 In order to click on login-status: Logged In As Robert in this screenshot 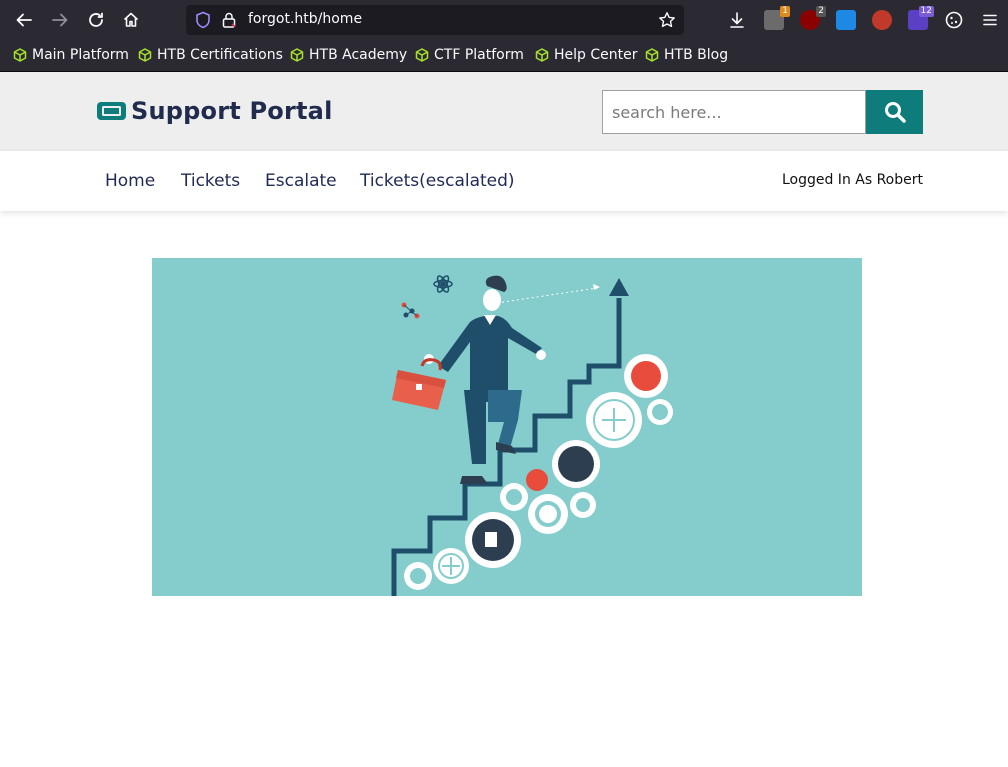, I will do `click(852, 180)`.